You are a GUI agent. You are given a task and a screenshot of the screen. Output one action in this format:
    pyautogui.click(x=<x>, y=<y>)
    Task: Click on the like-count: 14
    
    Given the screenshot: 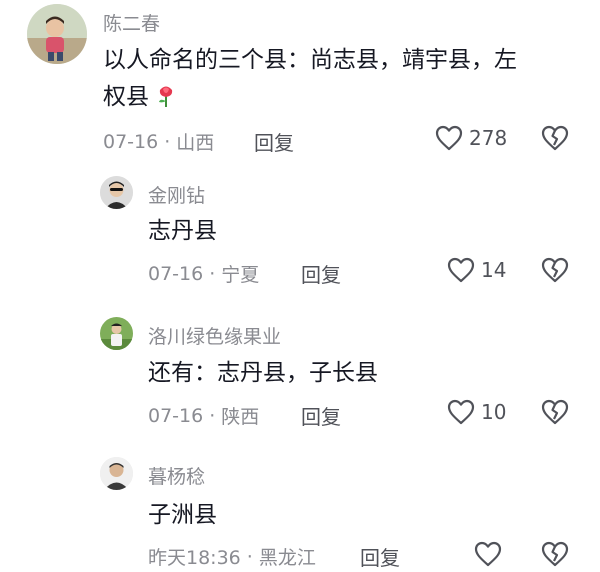 What is the action you would take?
    pyautogui.click(x=494, y=270)
    